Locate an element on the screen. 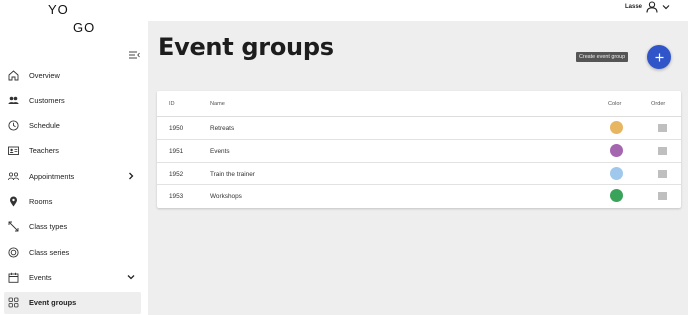  sidebar-item-label: Class types is located at coordinates (48, 227).